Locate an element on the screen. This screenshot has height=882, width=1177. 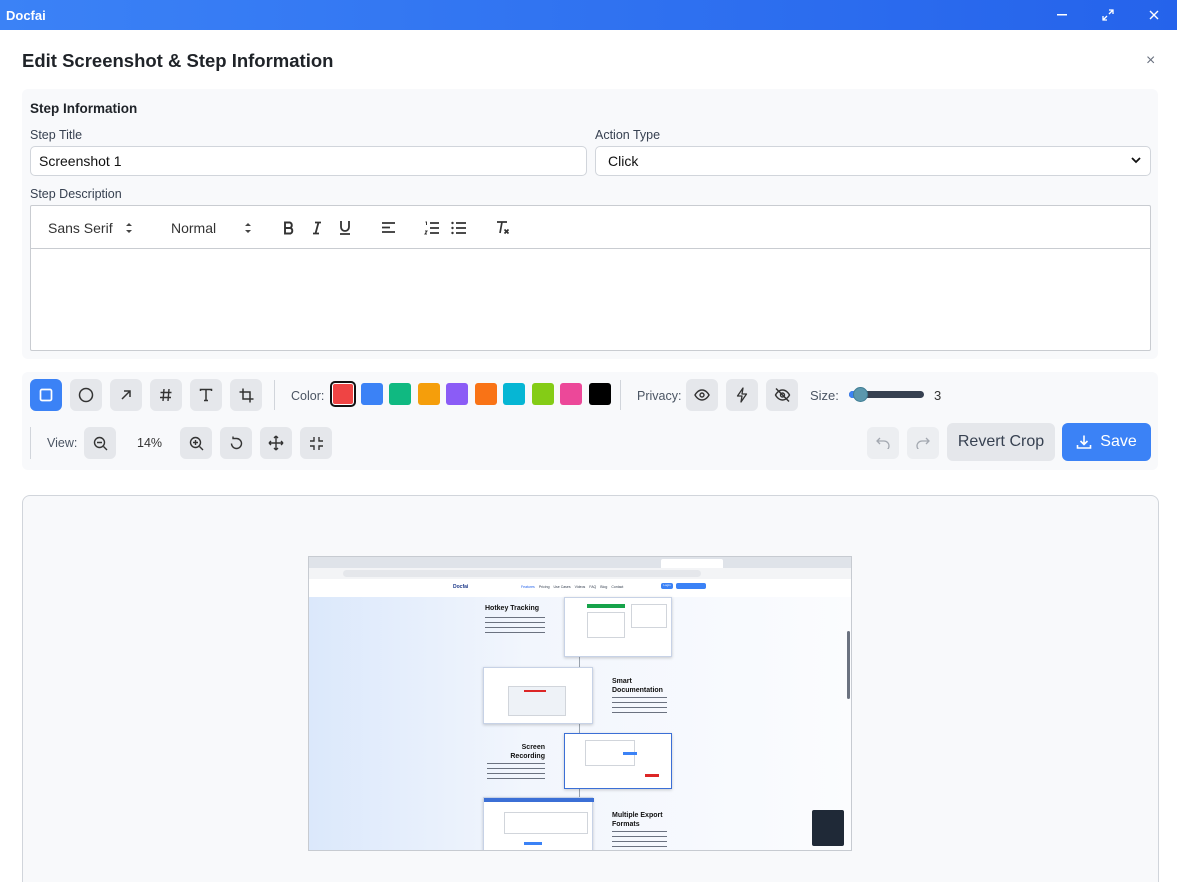
pan-button is located at coordinates (276, 443).